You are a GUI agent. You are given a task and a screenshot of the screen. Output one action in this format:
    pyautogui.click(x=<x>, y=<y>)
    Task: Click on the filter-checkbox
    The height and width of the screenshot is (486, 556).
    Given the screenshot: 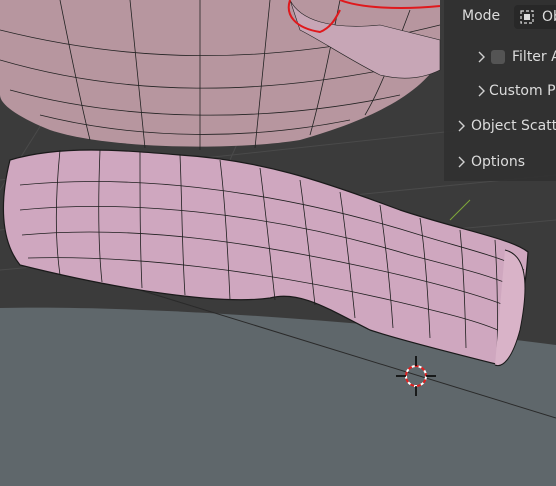 What is the action you would take?
    pyautogui.click(x=498, y=57)
    